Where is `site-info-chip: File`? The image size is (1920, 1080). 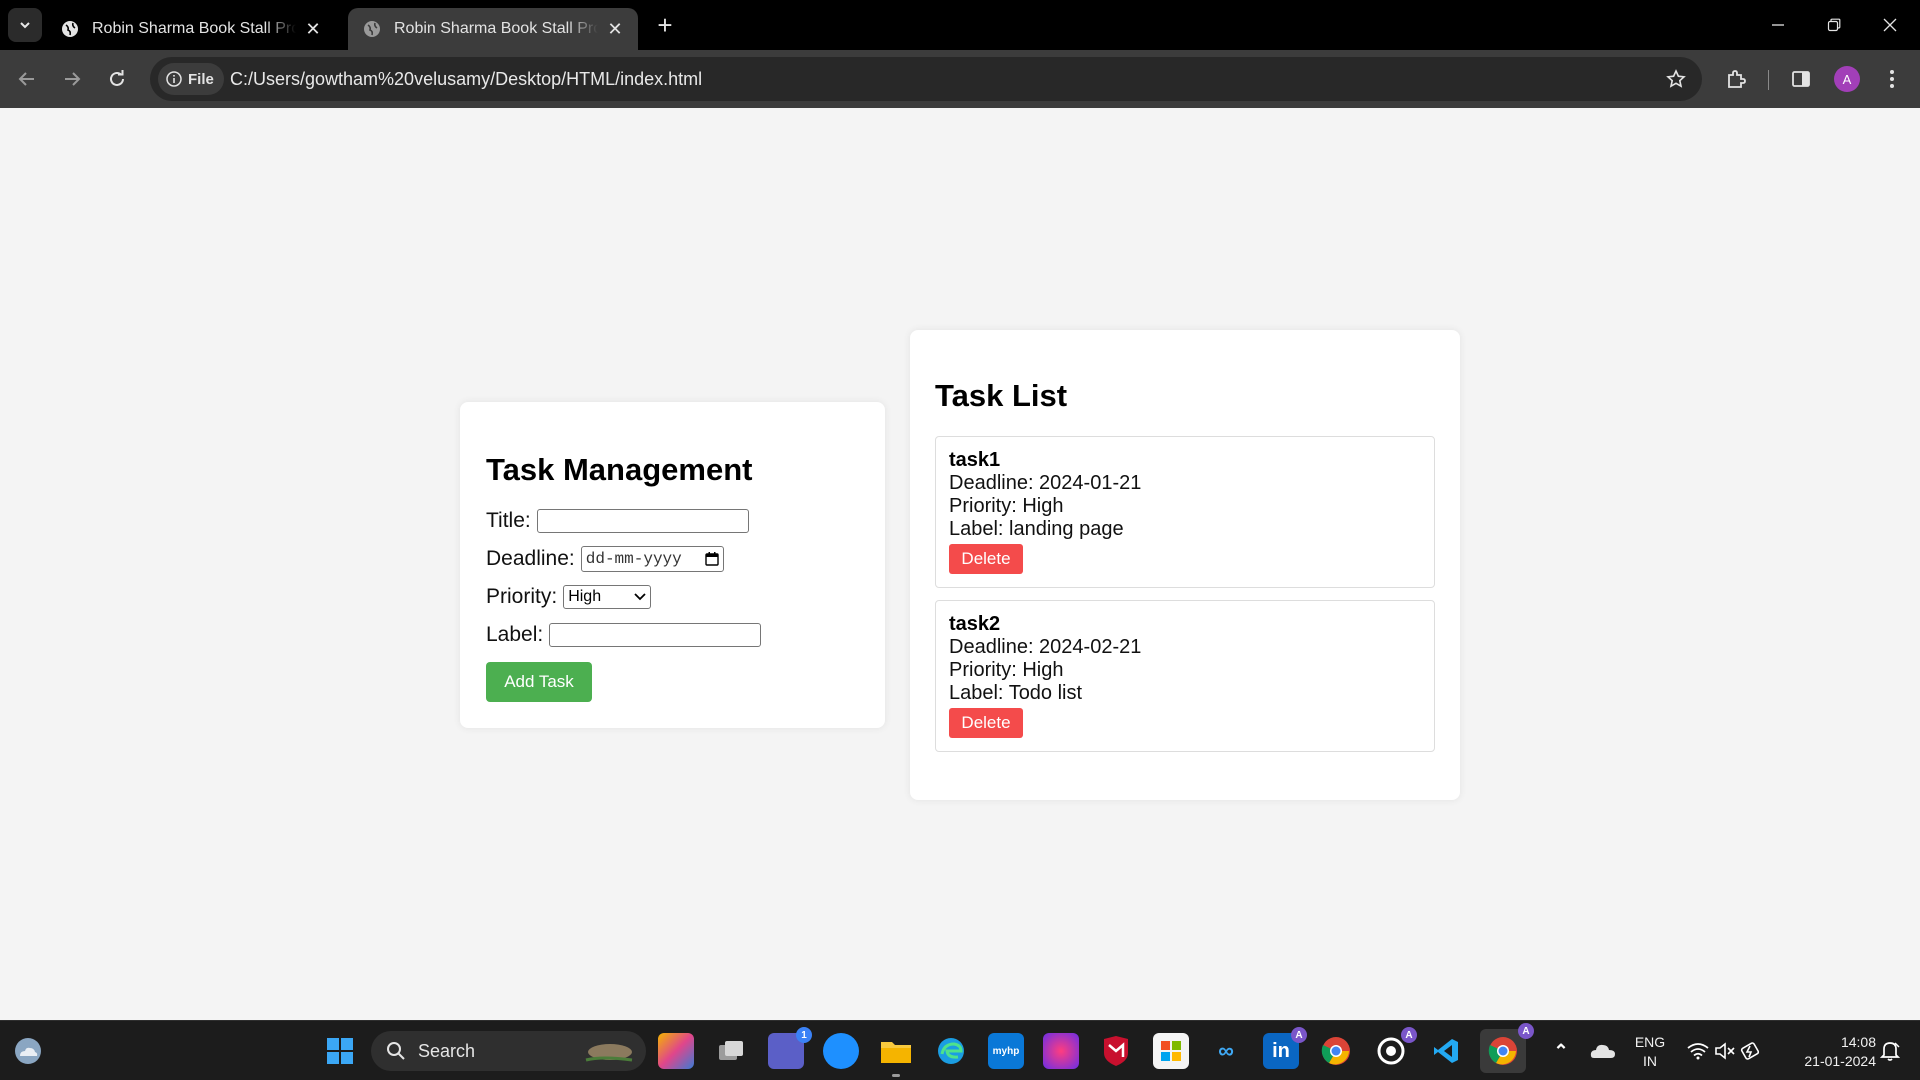 site-info-chip: File is located at coordinates (191, 79).